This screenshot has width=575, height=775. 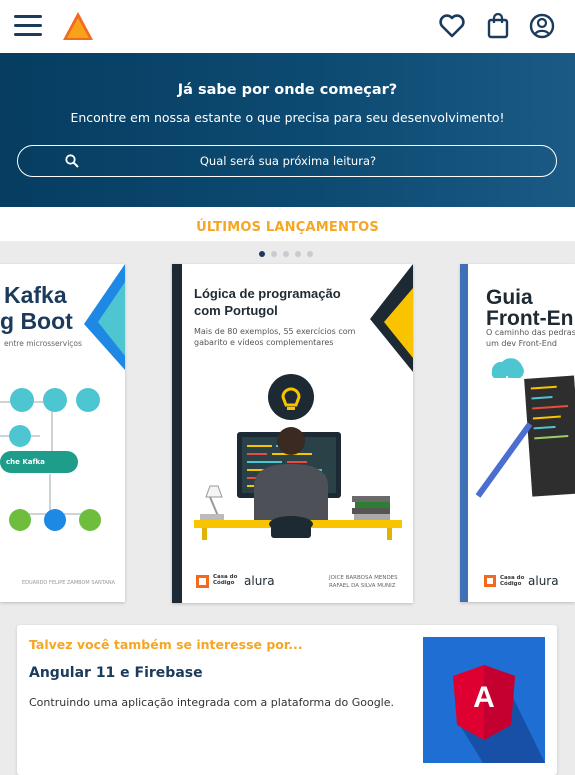 I want to click on book-subtitle: gabarito e vídeos complementares, so click(x=264, y=342).